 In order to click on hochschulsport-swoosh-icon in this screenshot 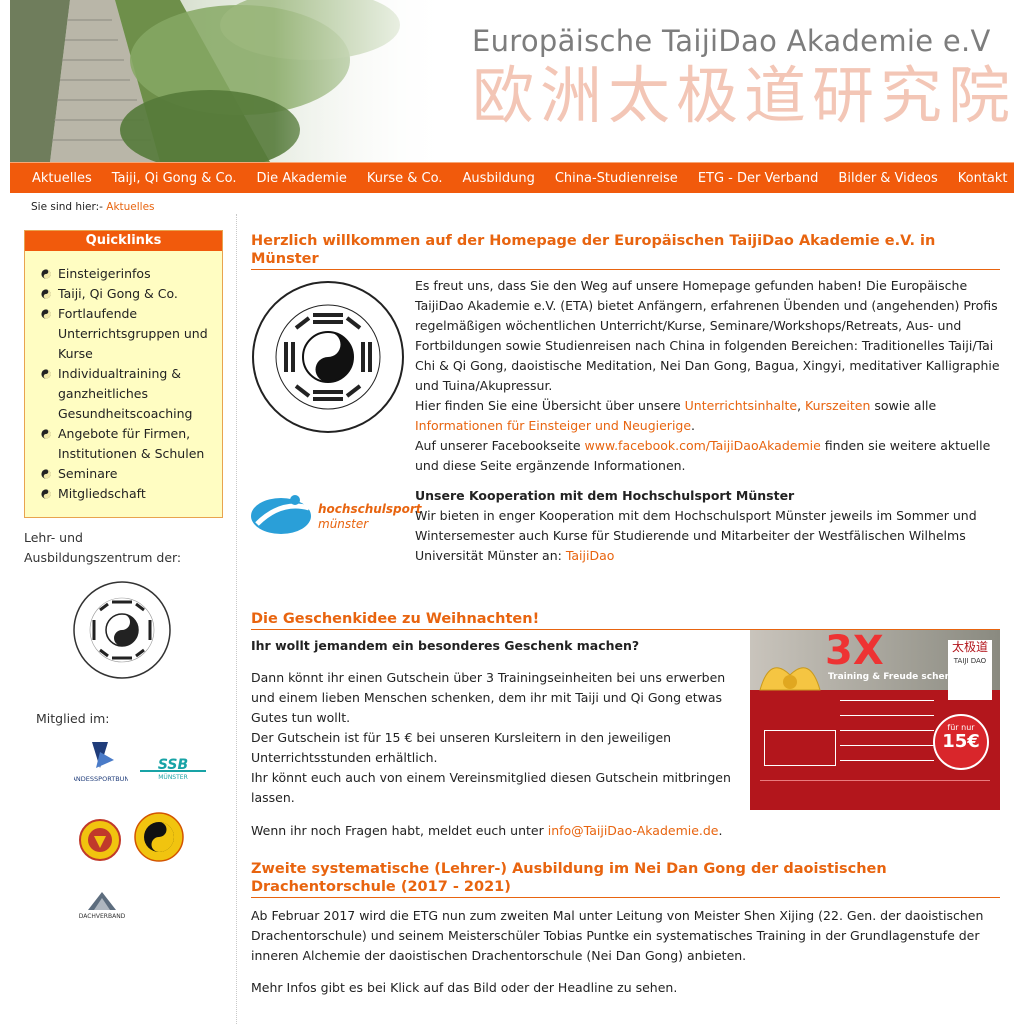, I will do `click(281, 514)`.